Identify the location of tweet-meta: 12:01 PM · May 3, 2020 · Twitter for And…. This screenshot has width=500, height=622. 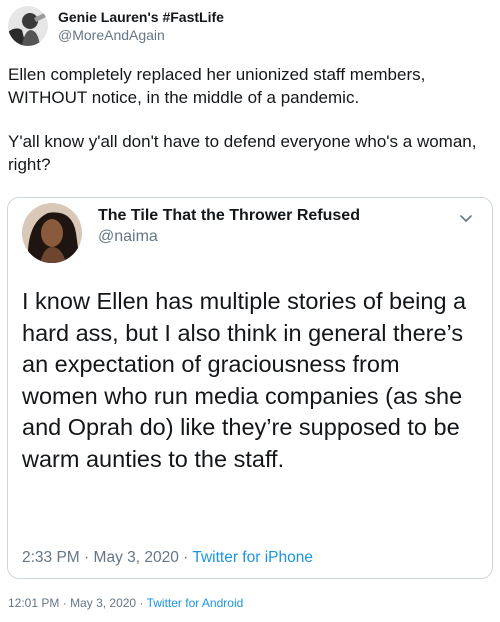
(125, 603).